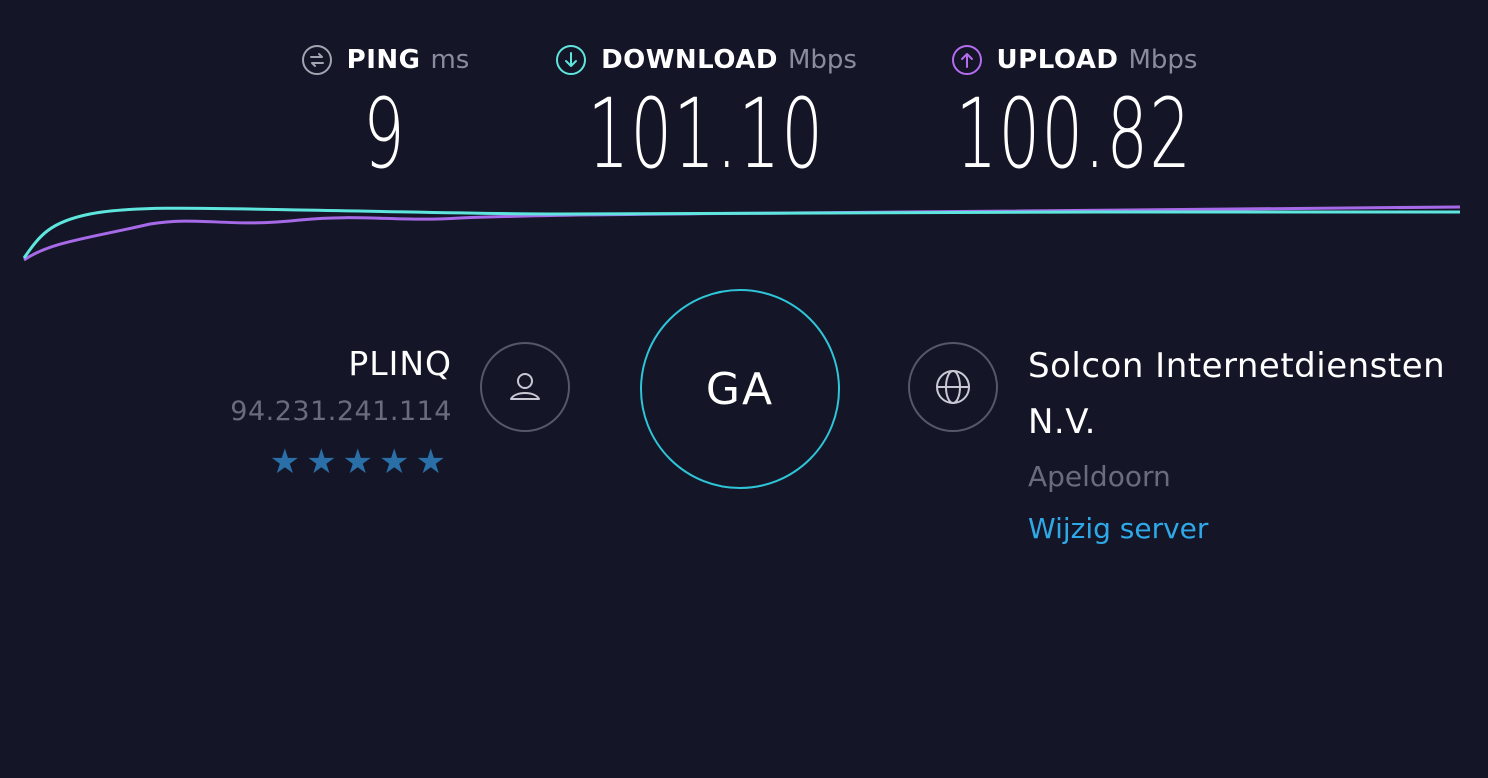 Image resolution: width=1488 pixels, height=778 pixels. I want to click on go-button: GA, so click(740, 389).